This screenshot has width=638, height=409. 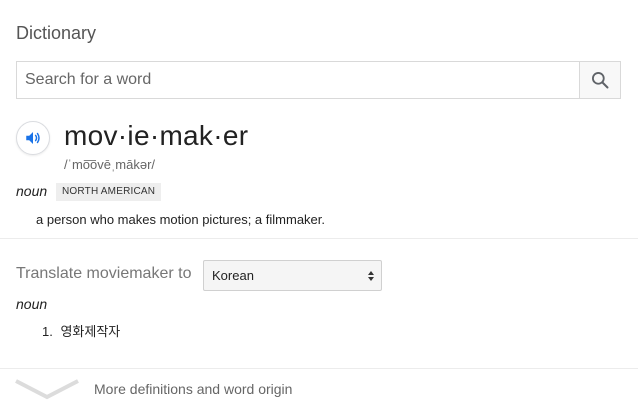 What do you see at coordinates (156, 135) in the screenshot?
I see `headword: mov·ie·mak·er` at bounding box center [156, 135].